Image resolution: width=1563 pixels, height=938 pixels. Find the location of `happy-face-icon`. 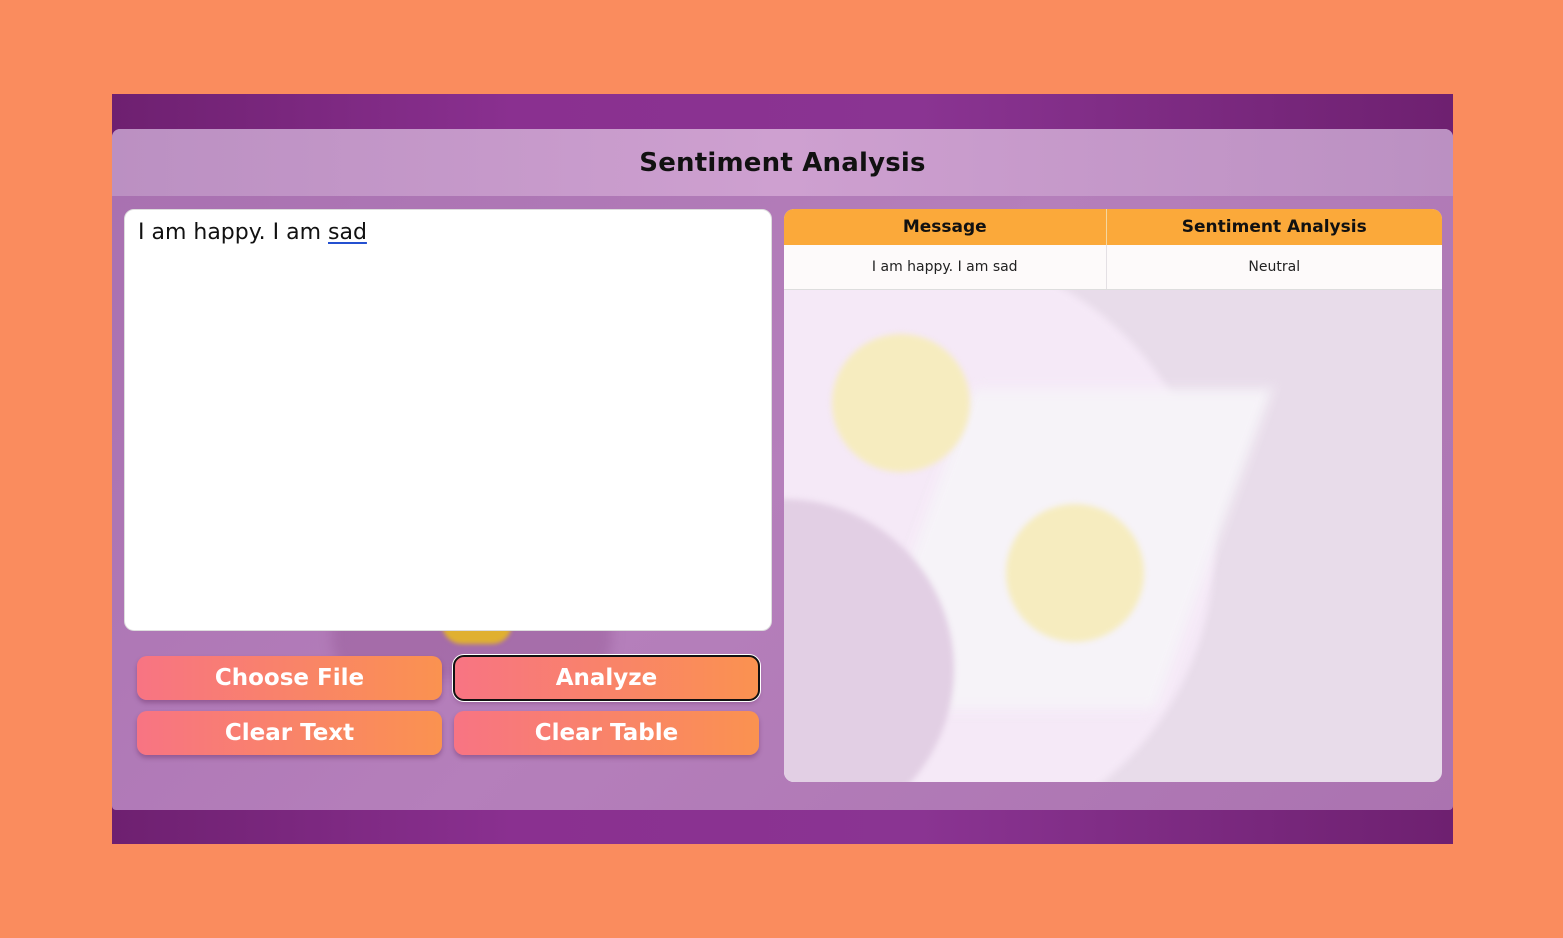

happy-face-icon is located at coordinates (1075, 573).